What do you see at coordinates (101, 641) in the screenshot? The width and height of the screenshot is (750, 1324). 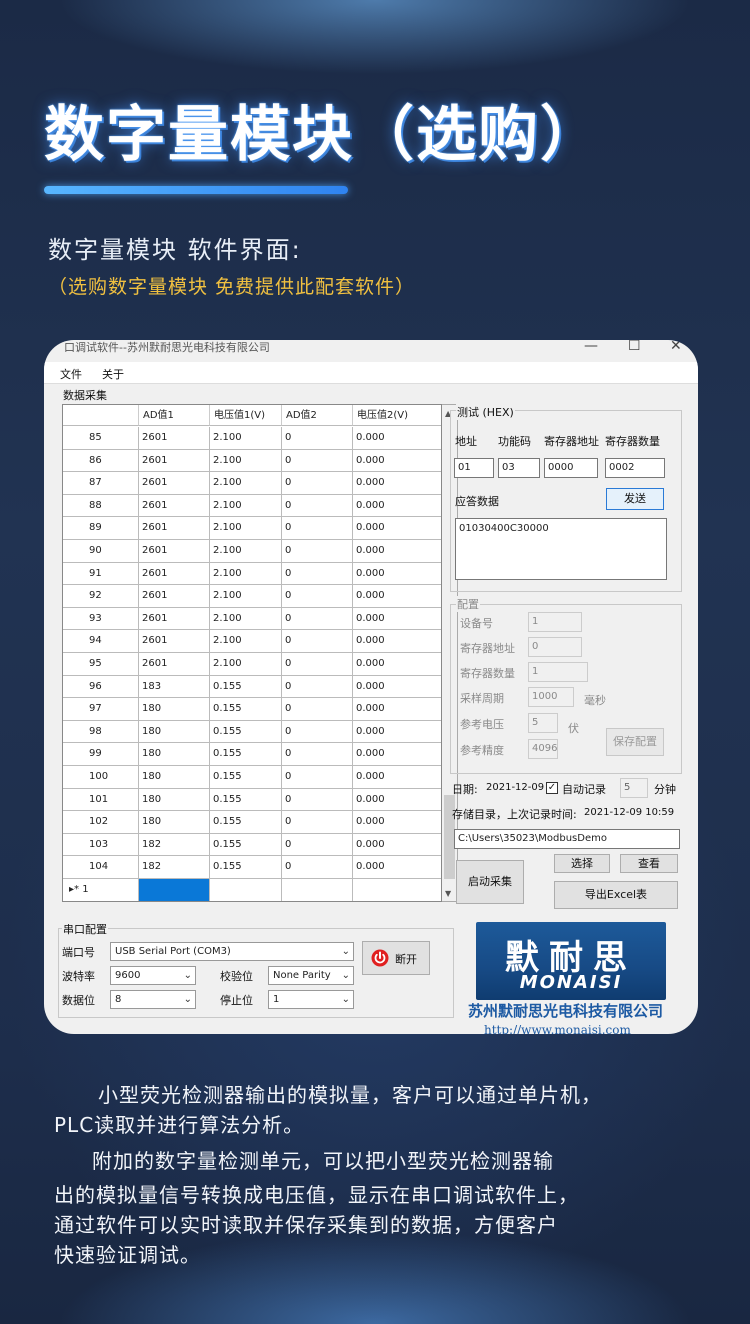 I see `row-number: 94` at bounding box center [101, 641].